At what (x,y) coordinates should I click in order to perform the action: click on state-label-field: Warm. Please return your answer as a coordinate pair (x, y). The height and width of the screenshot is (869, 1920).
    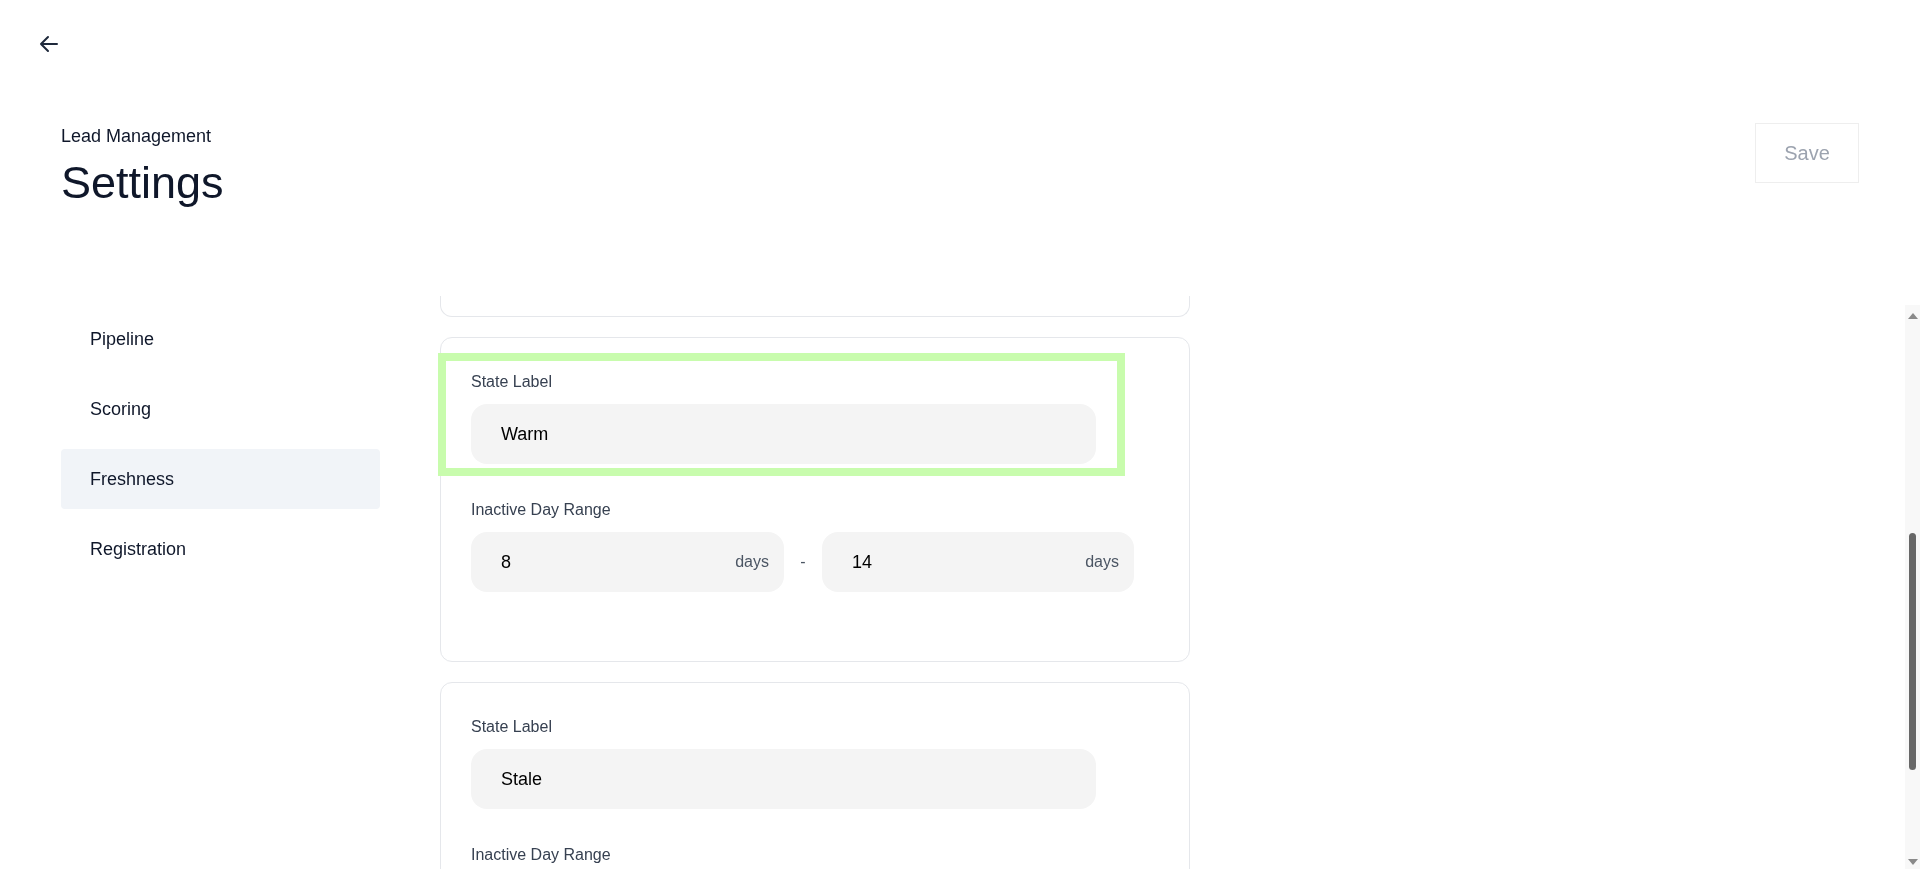
    Looking at the image, I should click on (783, 434).